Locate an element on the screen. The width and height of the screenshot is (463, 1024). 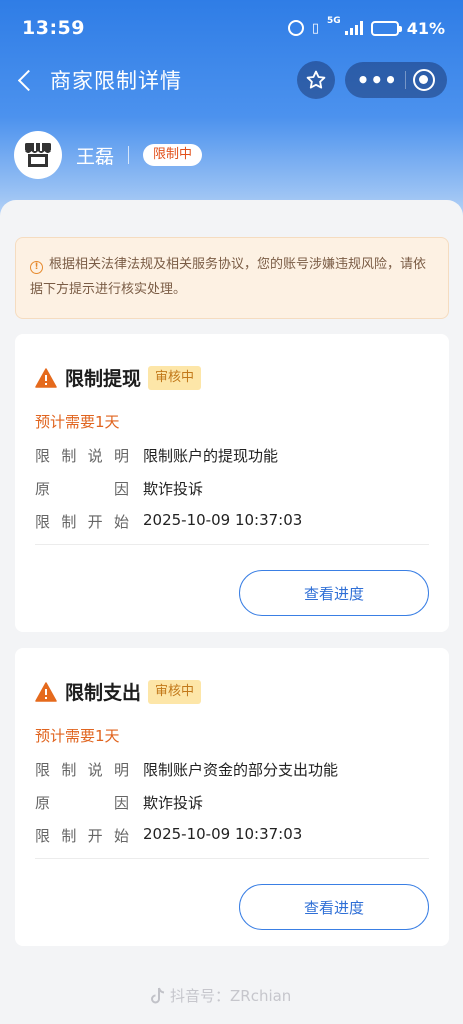
watermark-text: 抖音号：ZRchian is located at coordinates (231, 996).